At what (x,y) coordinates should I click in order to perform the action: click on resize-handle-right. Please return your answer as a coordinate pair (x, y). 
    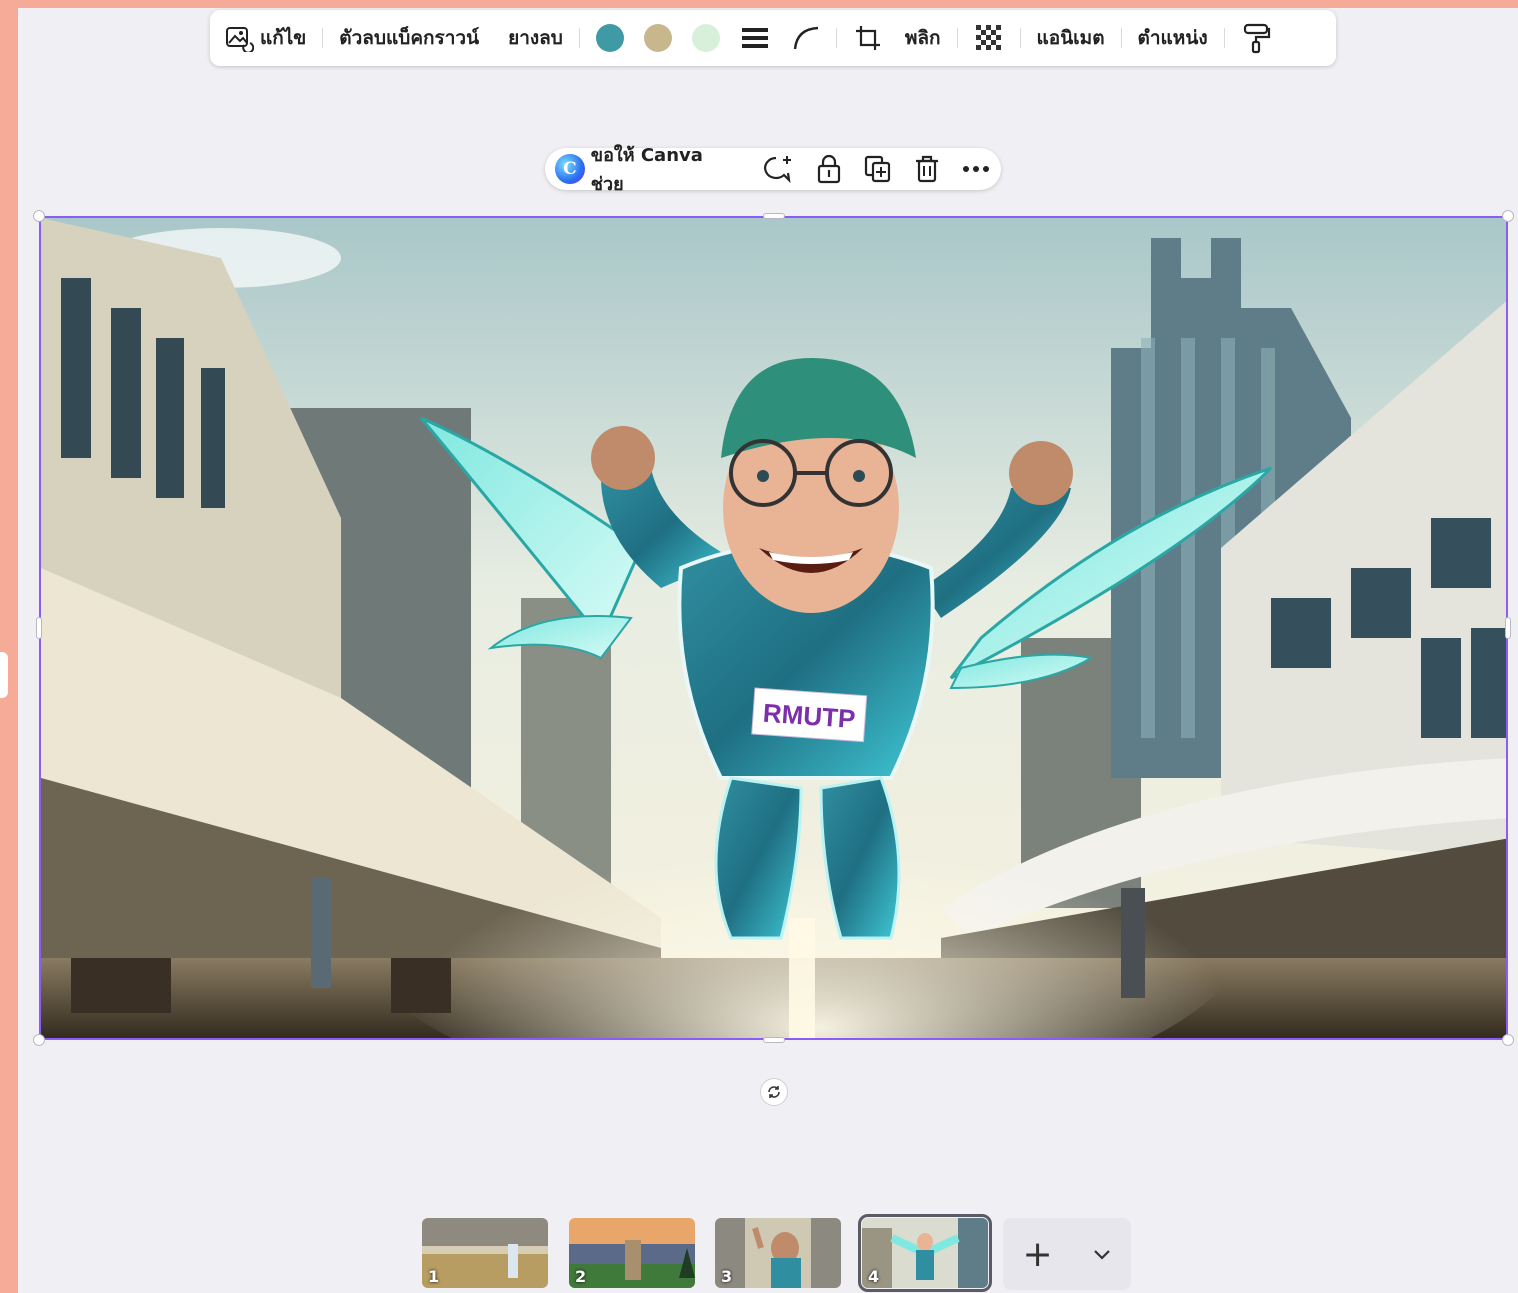
    Looking at the image, I should click on (1508, 628).